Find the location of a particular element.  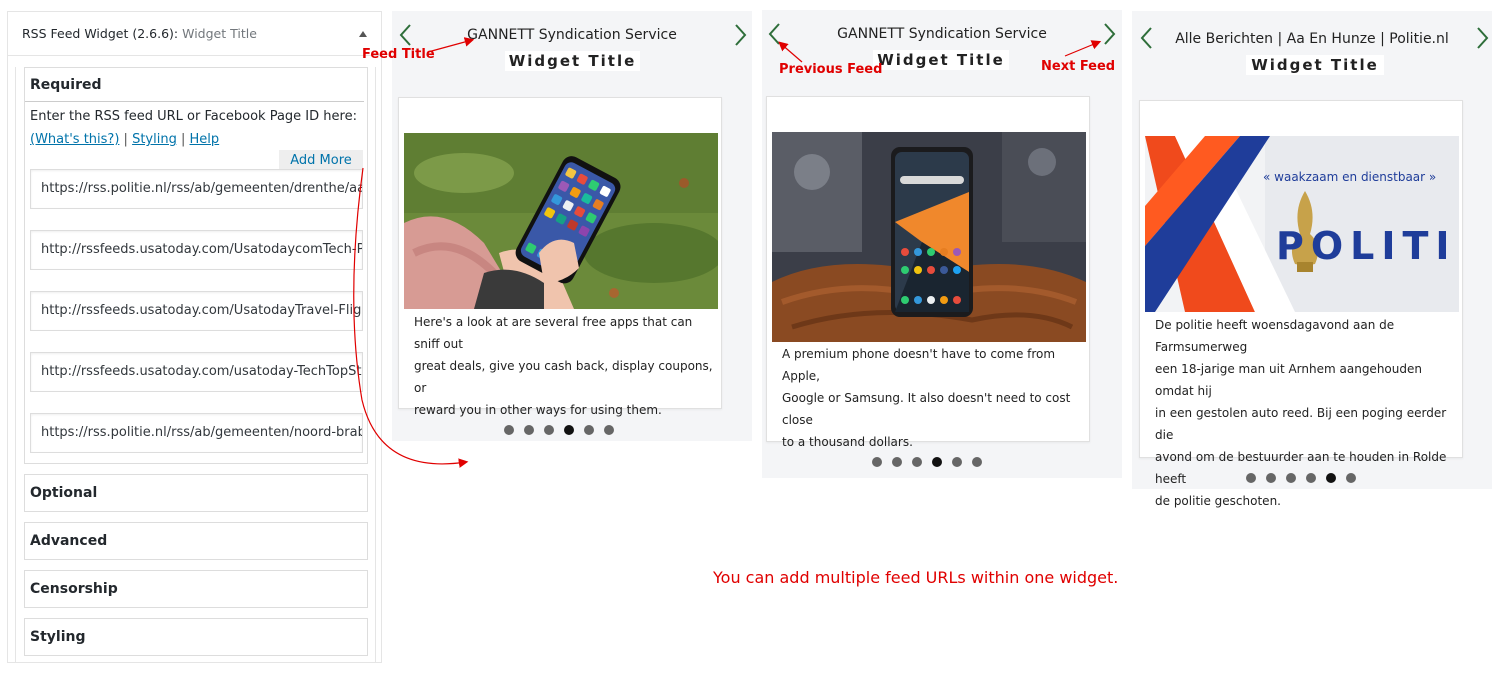

widget-title-label: Widget Title is located at coordinates (219, 33).